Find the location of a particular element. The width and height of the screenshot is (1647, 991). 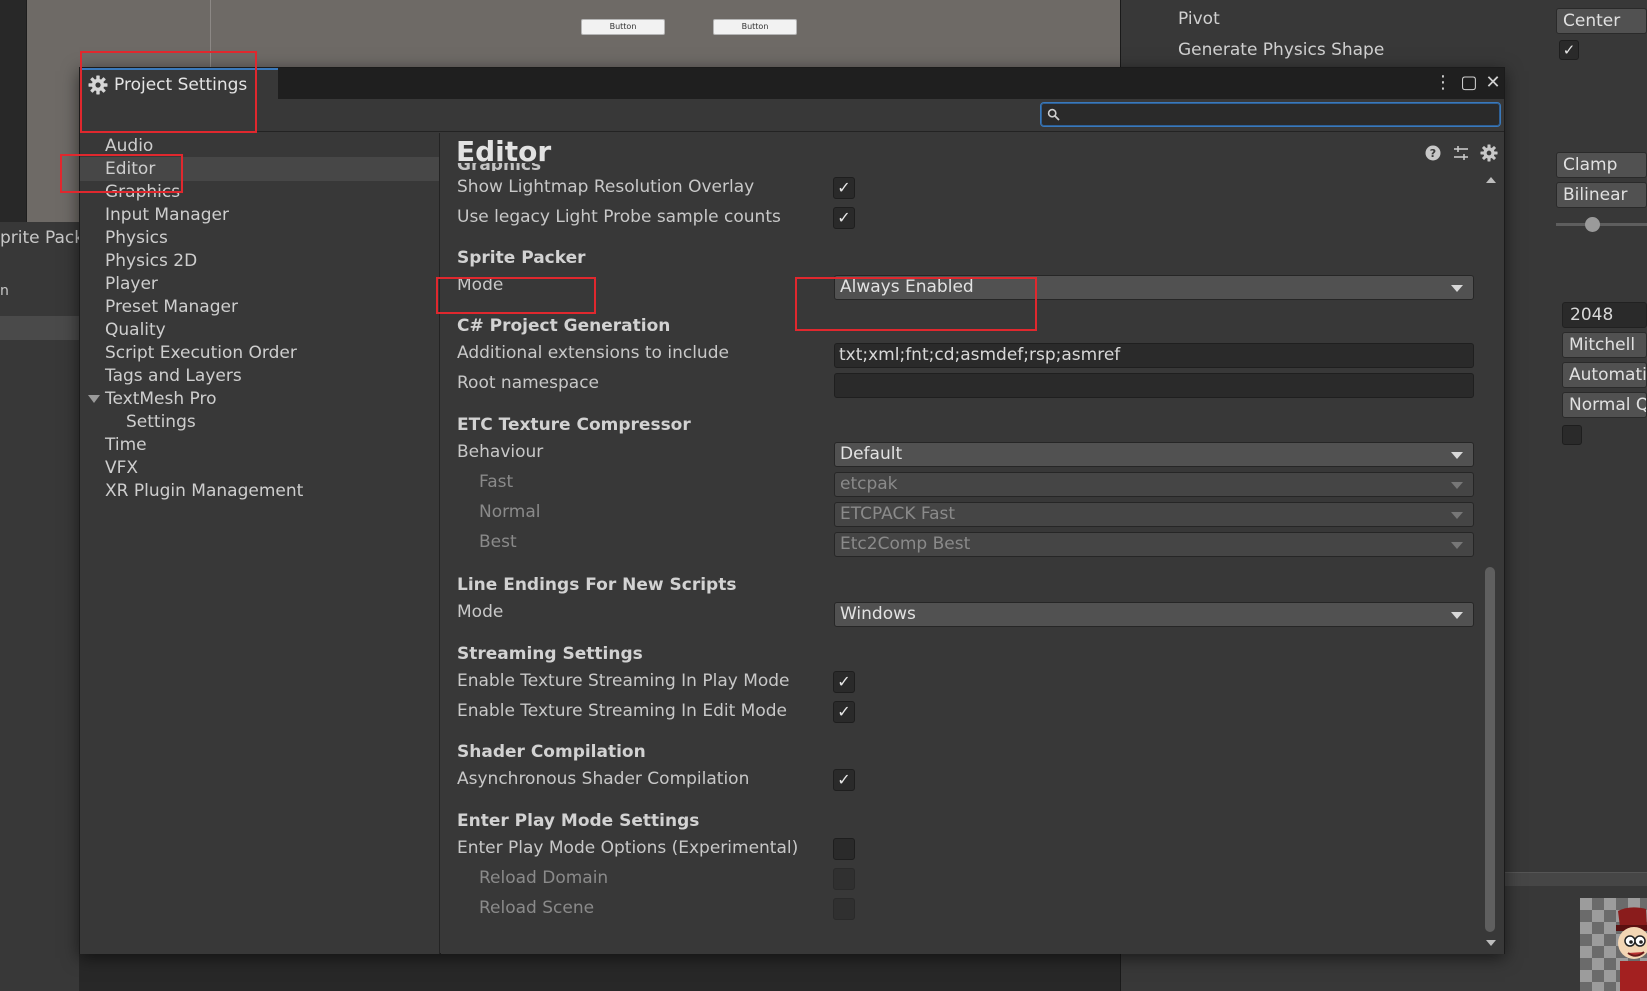

resize-algorithm-dropdown: Mitchell is located at coordinates (1604, 345).